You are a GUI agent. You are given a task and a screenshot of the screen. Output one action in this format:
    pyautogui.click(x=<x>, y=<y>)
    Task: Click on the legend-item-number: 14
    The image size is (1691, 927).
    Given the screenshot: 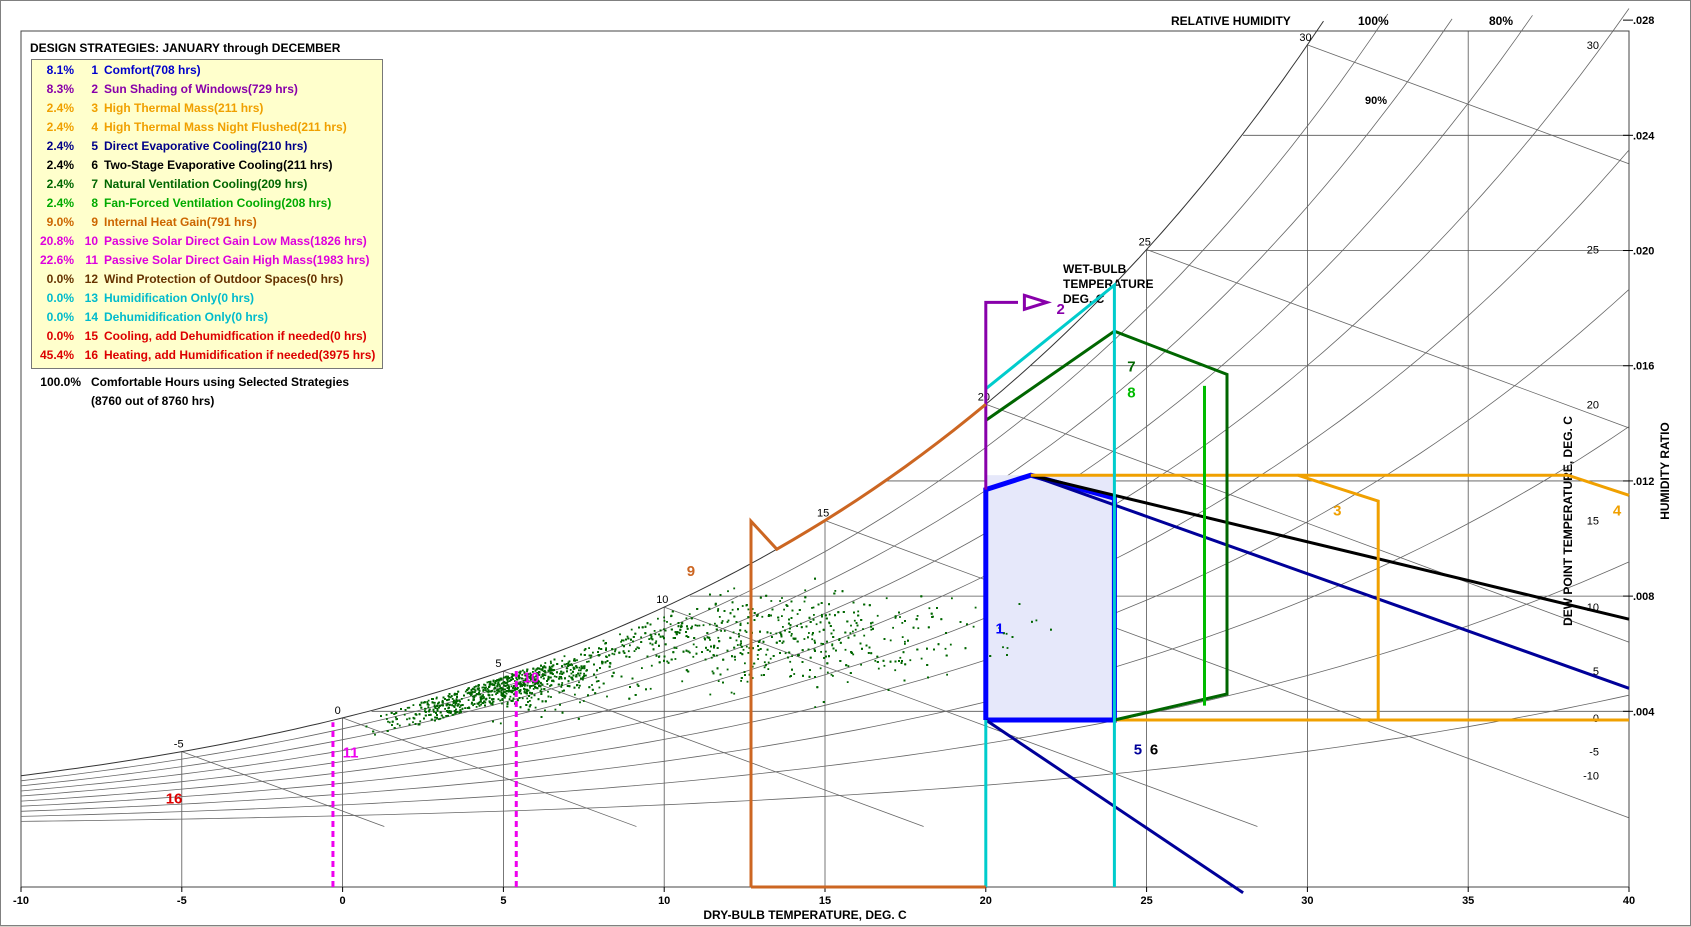 What is the action you would take?
    pyautogui.click(x=91, y=317)
    